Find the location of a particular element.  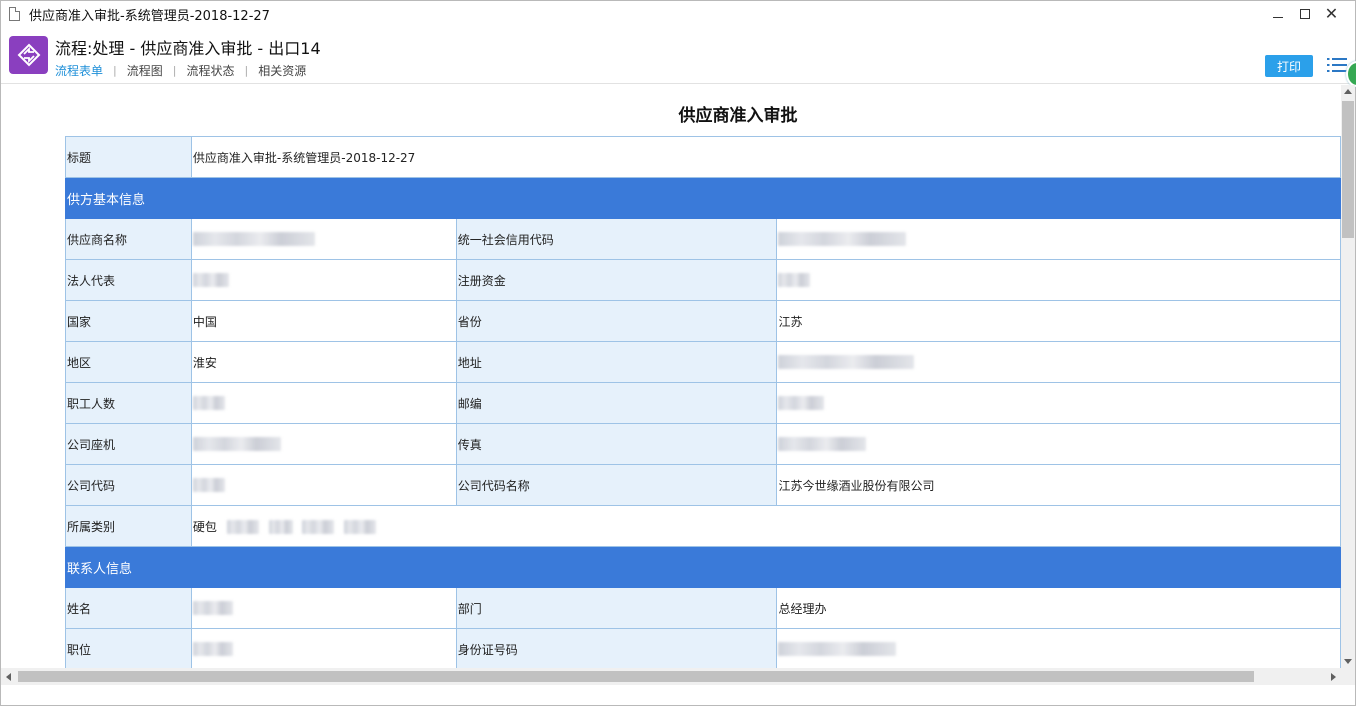

table-row: 所属类别 硬包 is located at coordinates (703, 526).